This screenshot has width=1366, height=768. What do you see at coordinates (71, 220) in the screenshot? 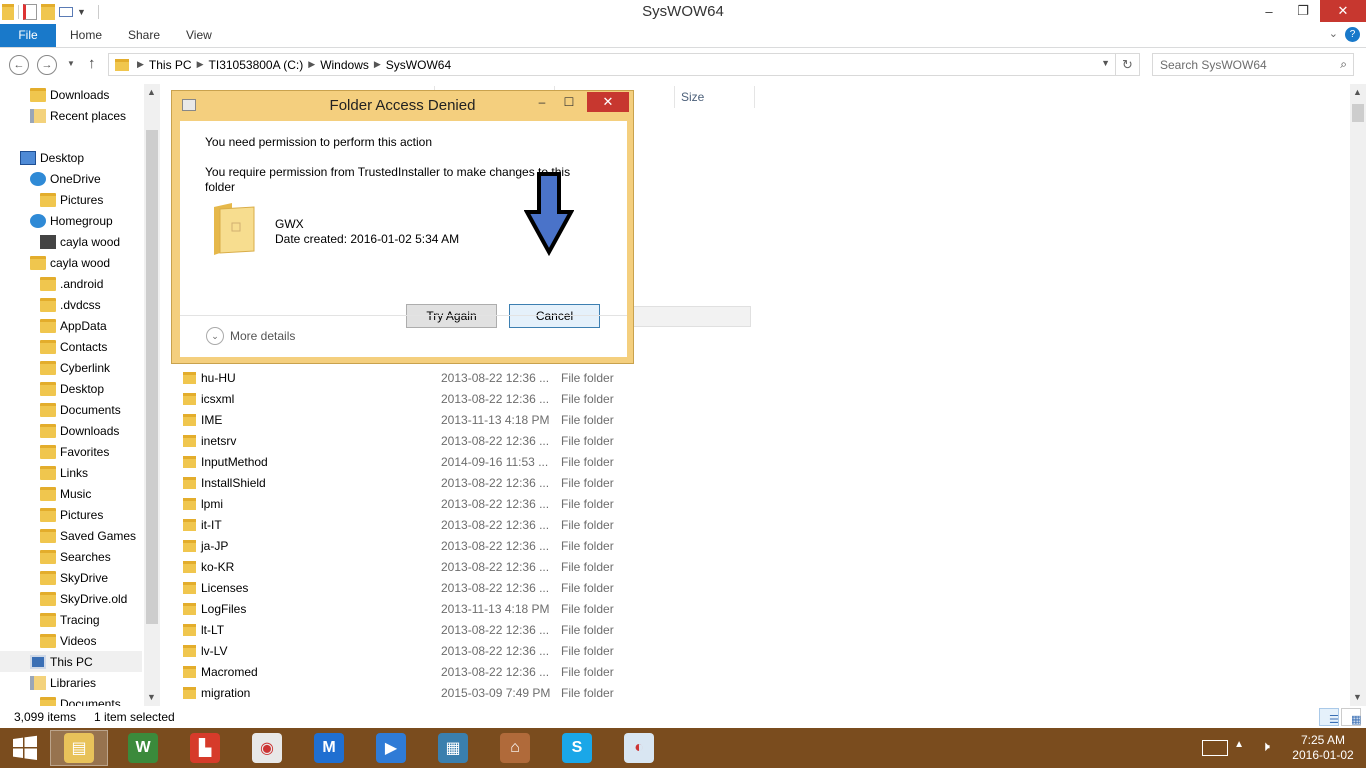
I see `nav-item: Homegroup` at bounding box center [71, 220].